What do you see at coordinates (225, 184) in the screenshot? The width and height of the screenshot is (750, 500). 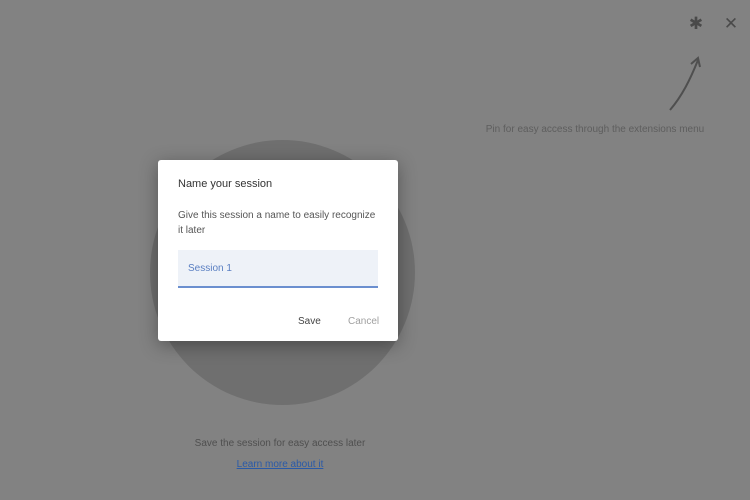 I see `dialog-title: Name your session` at bounding box center [225, 184].